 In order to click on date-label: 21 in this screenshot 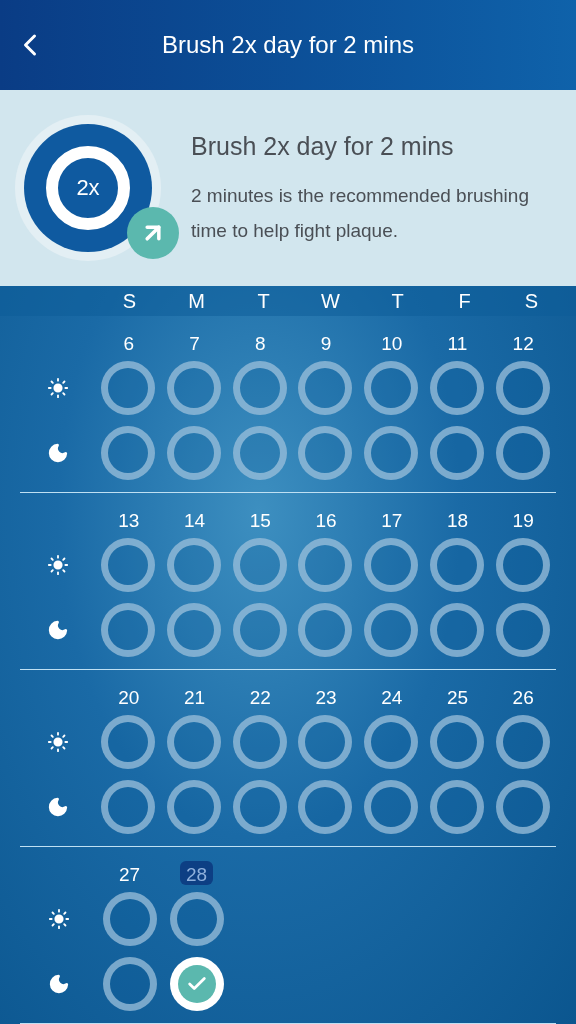, I will do `click(195, 696)`.